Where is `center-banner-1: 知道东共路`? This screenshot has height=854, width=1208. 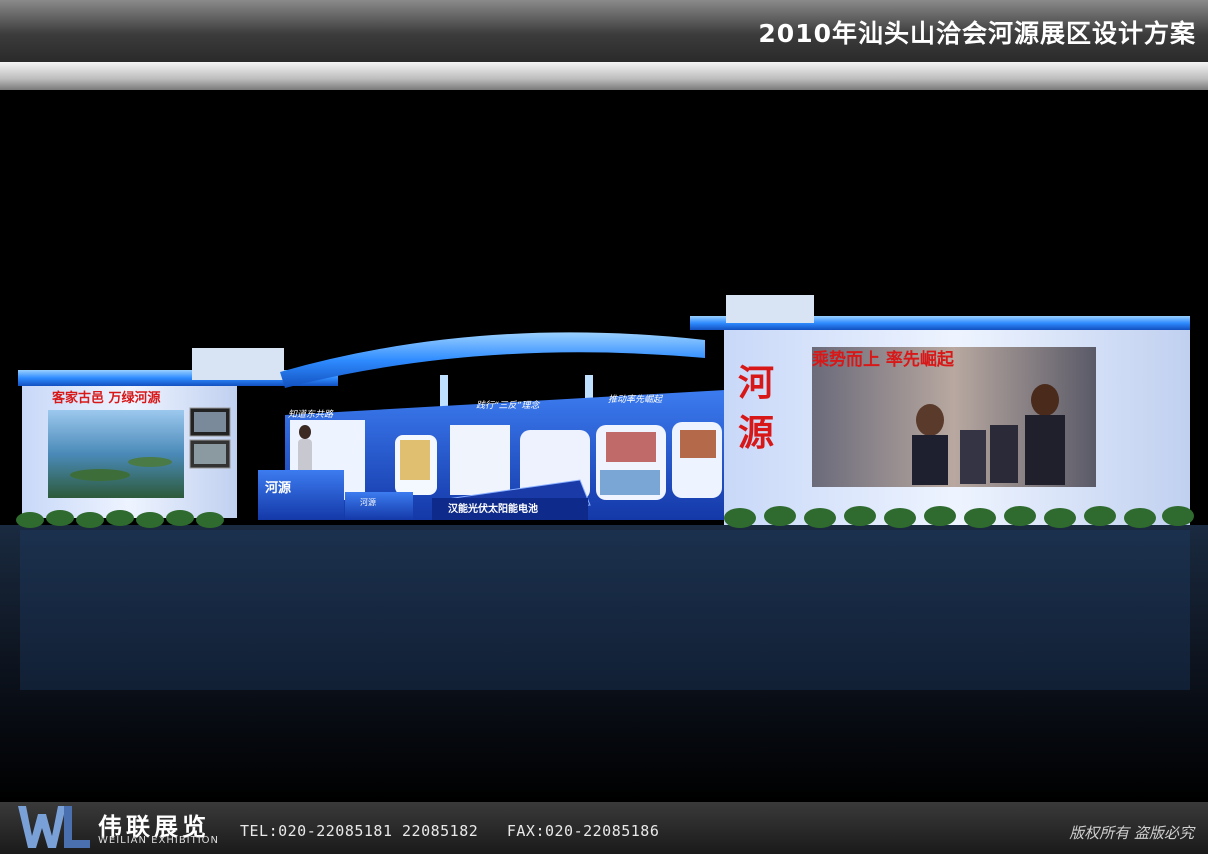
center-banner-1: 知道东共路 is located at coordinates (311, 414).